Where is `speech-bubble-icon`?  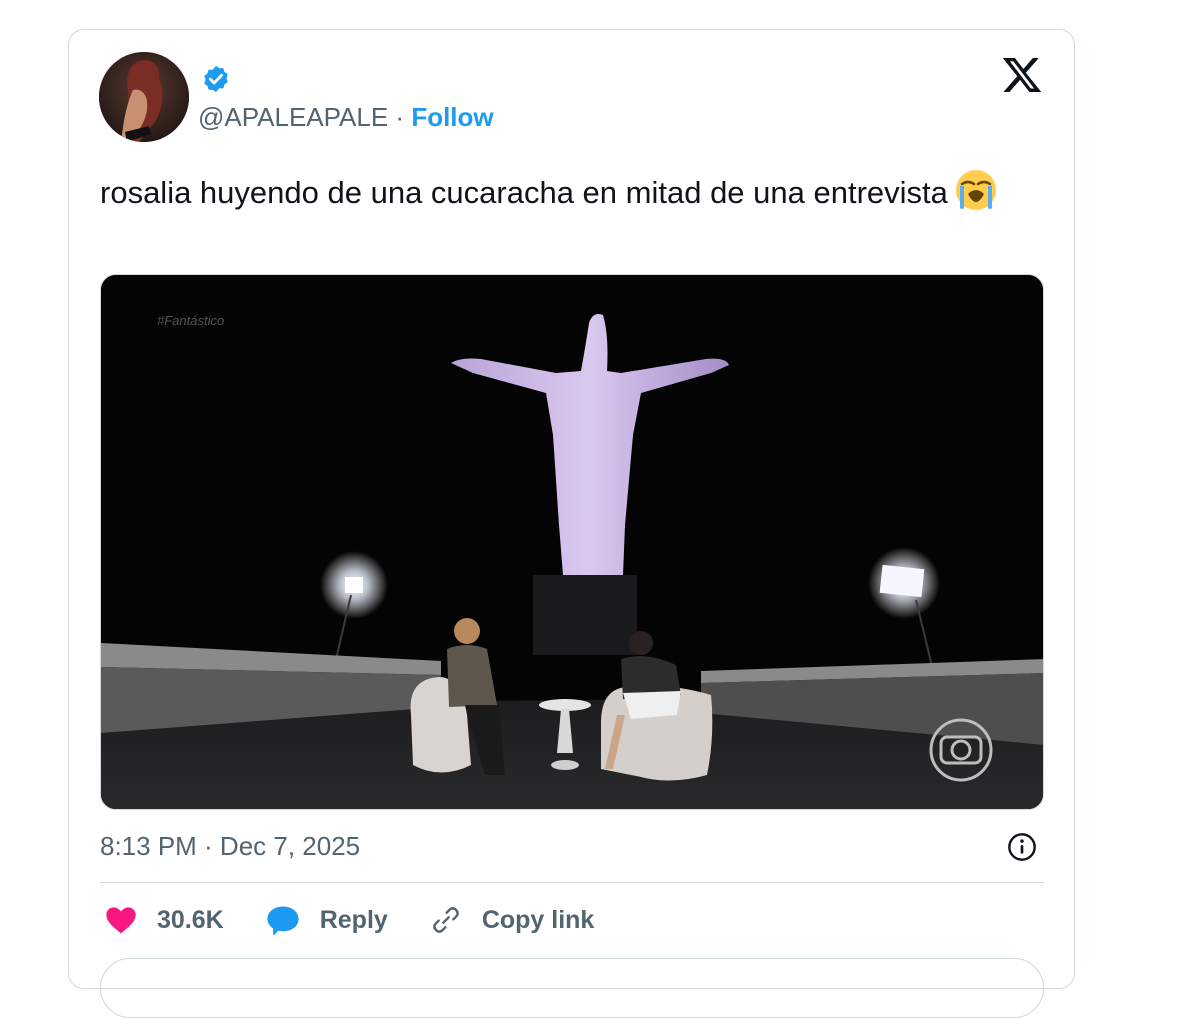
speech-bubble-icon is located at coordinates (283, 920).